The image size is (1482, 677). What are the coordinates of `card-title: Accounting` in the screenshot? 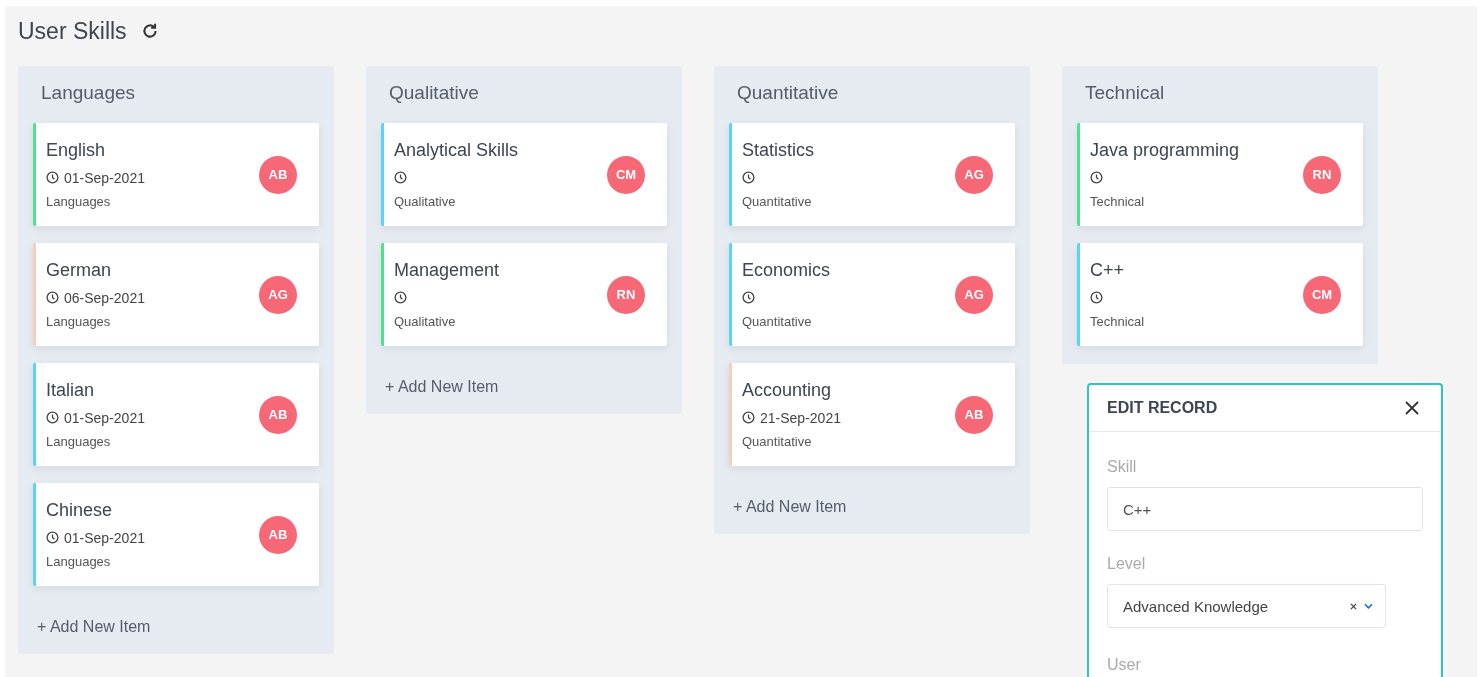 It's located at (787, 390).